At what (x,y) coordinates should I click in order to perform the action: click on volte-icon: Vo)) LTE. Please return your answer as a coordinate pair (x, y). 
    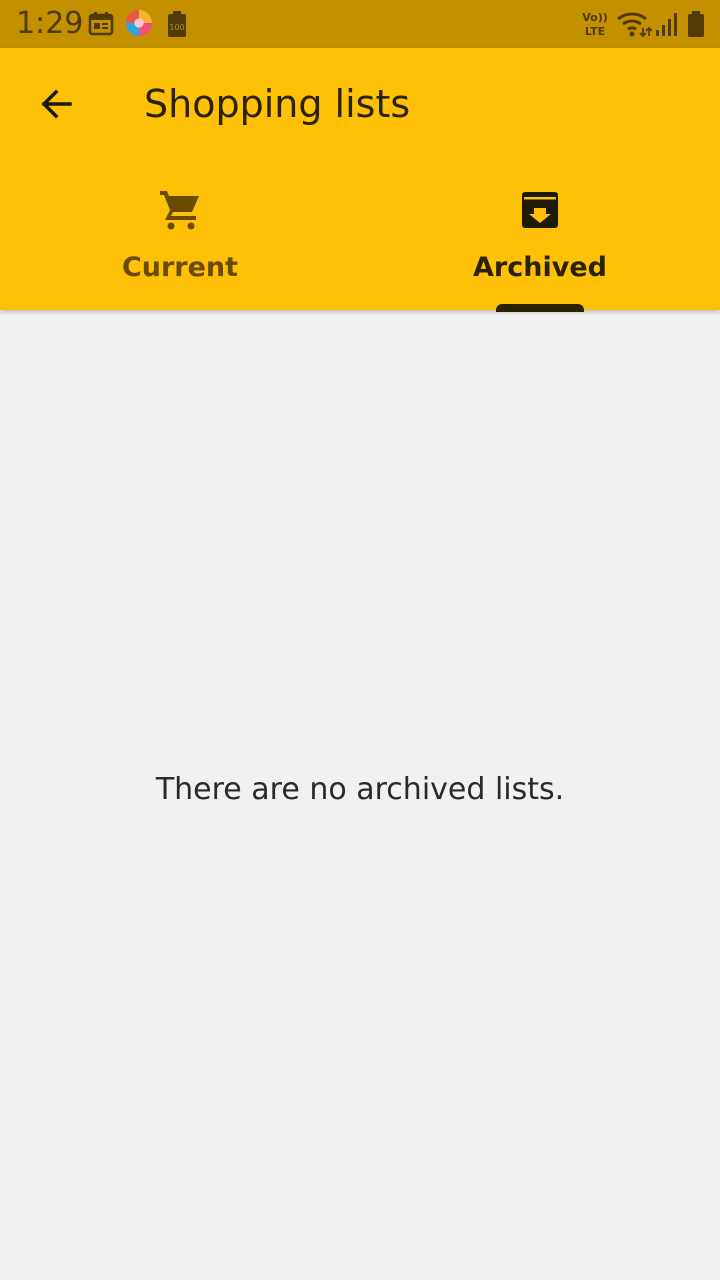
    Looking at the image, I should click on (595, 24).